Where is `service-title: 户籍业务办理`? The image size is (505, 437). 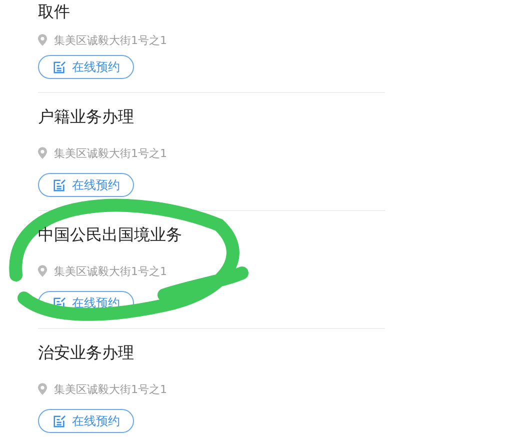
service-title: 户籍业务办理 is located at coordinates (86, 117).